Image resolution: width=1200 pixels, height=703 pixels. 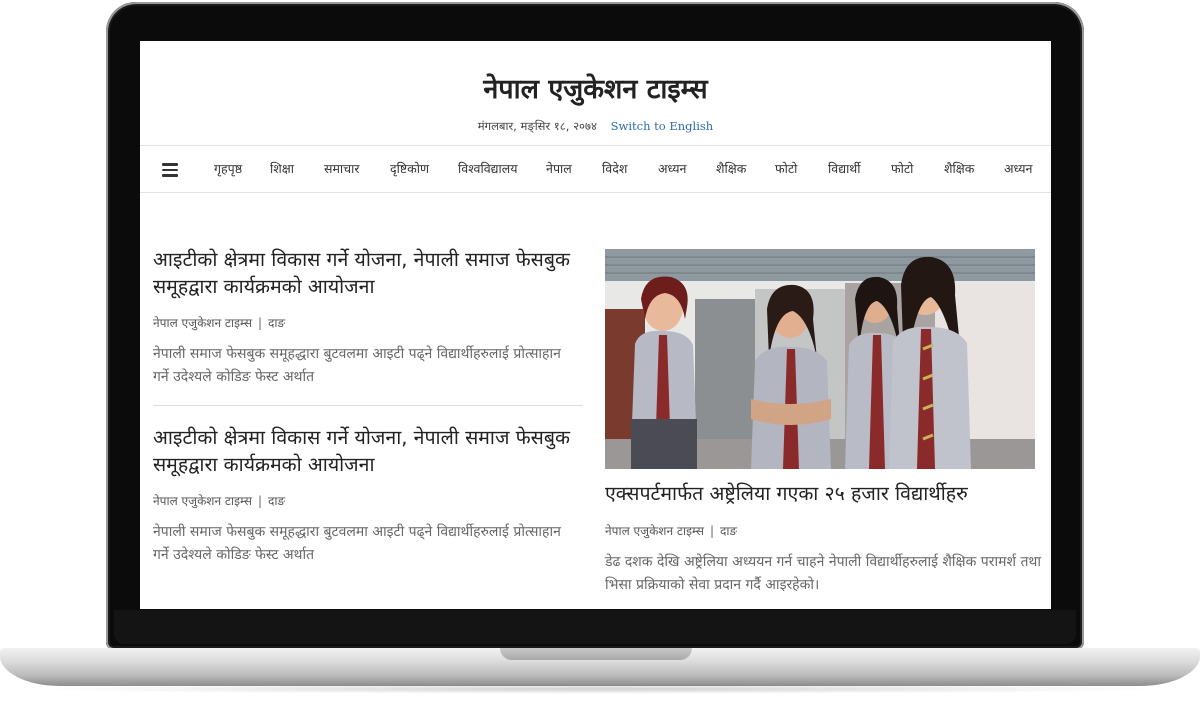 What do you see at coordinates (728, 531) in the screenshot?
I see `featured-category: दाङ` at bounding box center [728, 531].